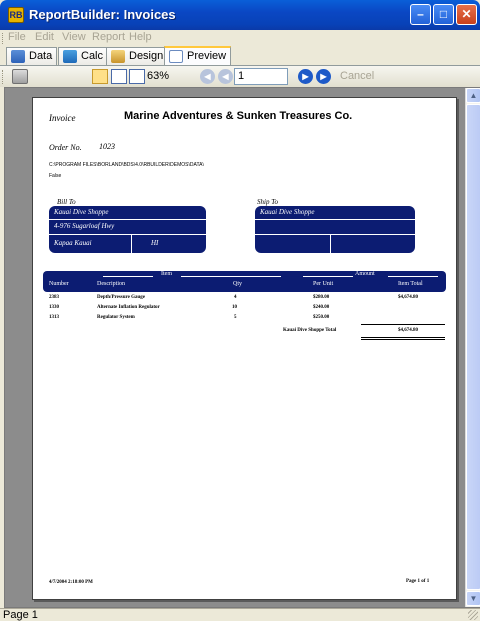  Describe the element at coordinates (116, 317) in the screenshot. I see `row-description: Regulator System` at that location.